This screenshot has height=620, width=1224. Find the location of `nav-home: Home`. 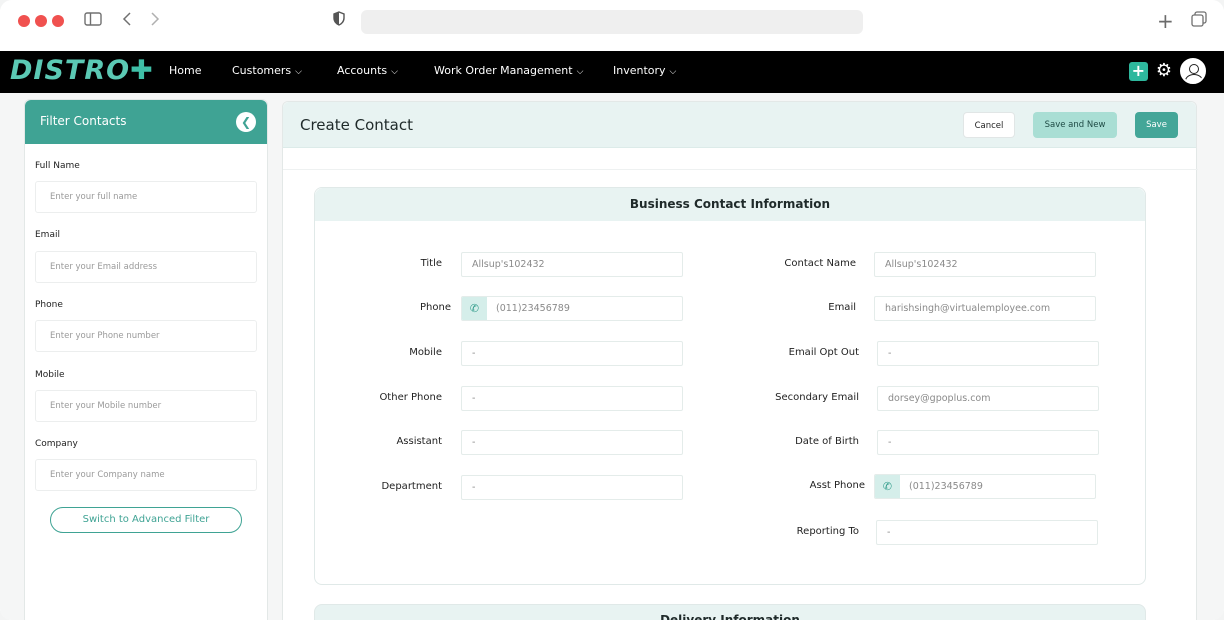

nav-home: Home is located at coordinates (185, 70).